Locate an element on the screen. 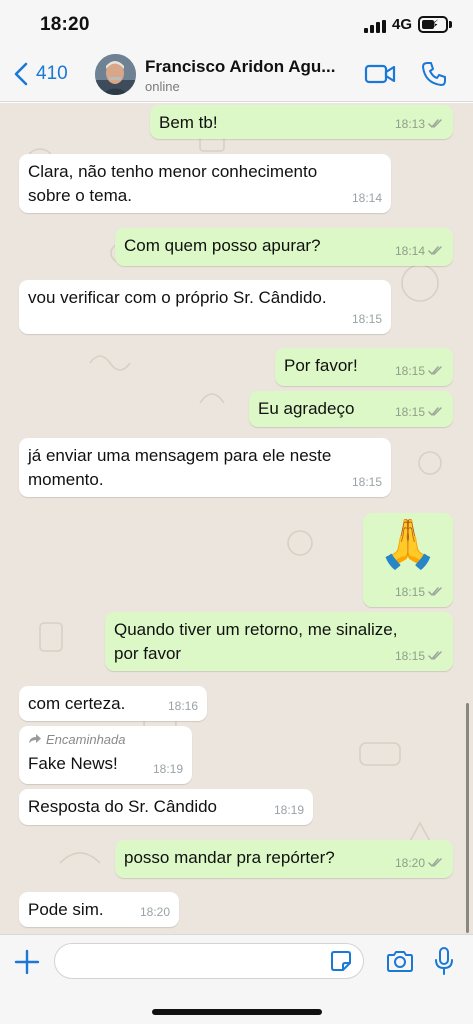  microphone-icon is located at coordinates (444, 961).